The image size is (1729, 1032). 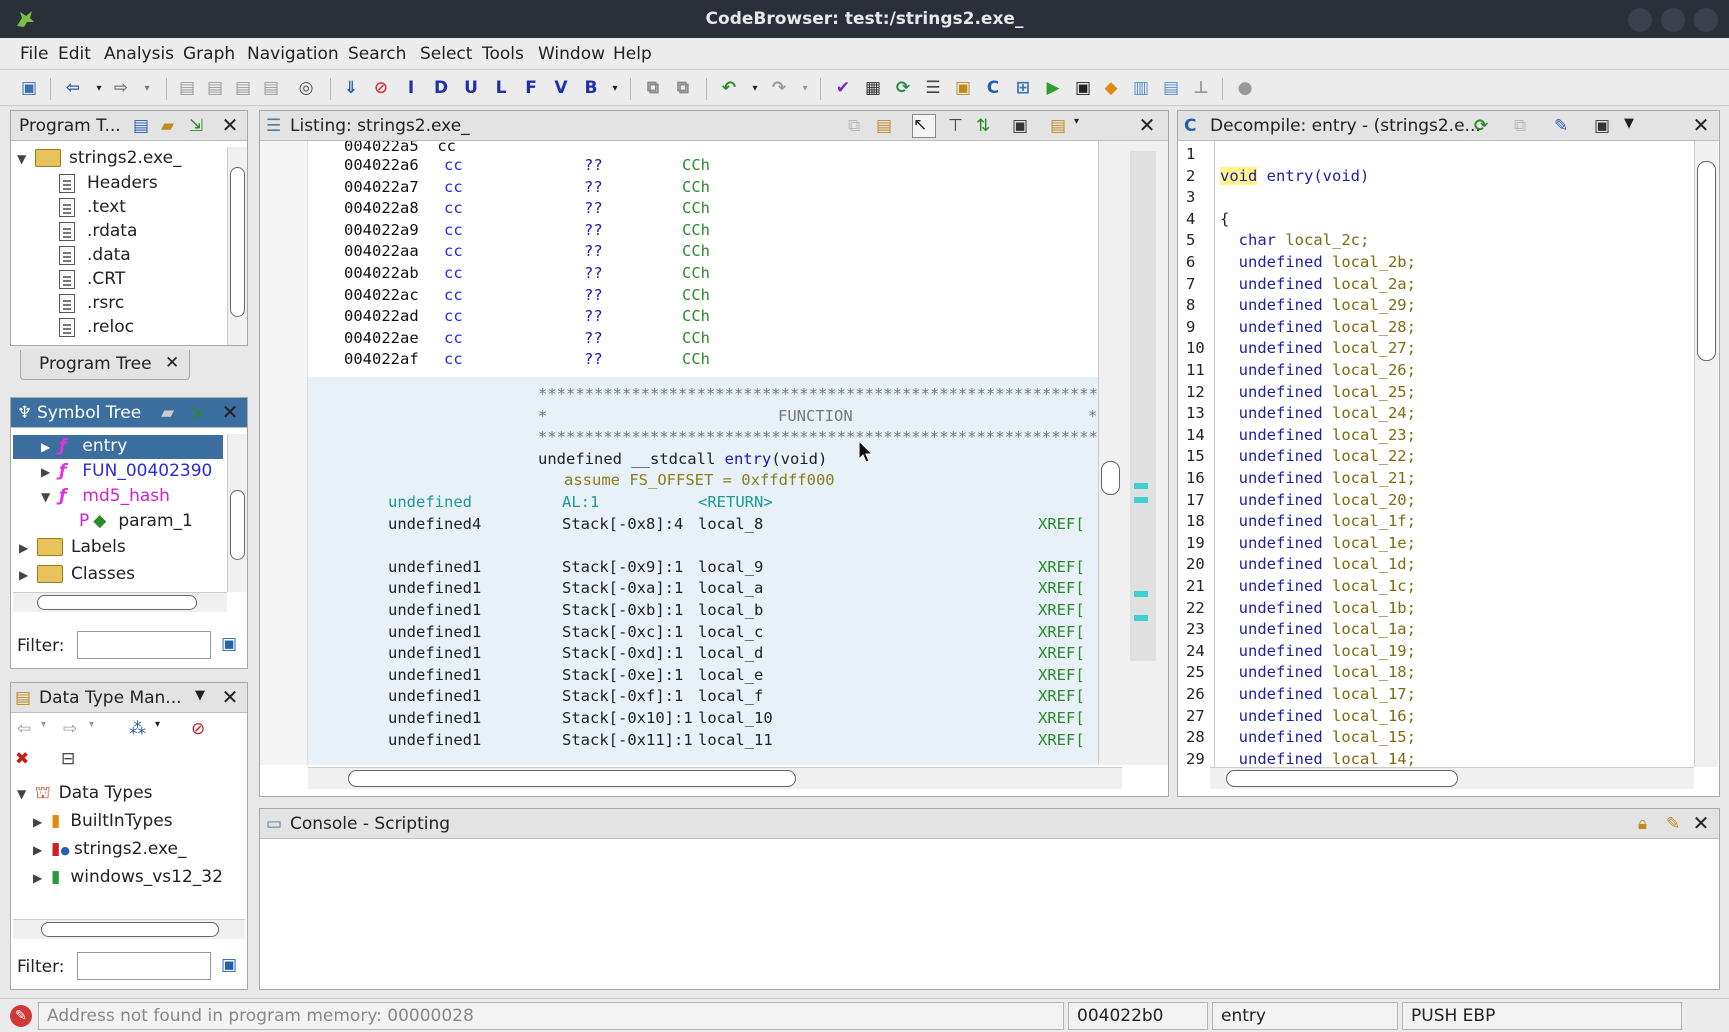 What do you see at coordinates (1604, 126) in the screenshot?
I see `snapshot-icon: ▣` at bounding box center [1604, 126].